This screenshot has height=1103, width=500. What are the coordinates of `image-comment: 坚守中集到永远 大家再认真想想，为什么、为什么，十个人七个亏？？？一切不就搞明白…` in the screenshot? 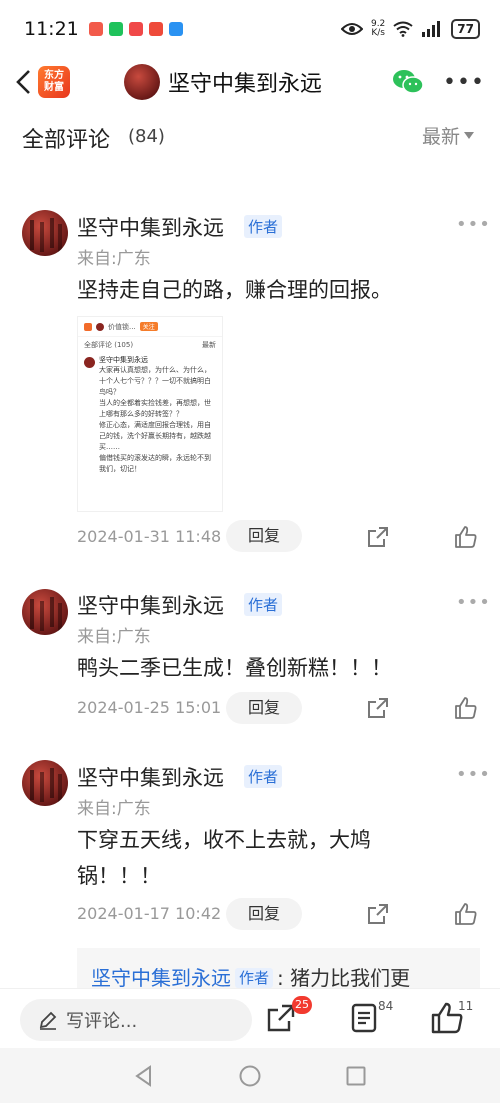 It's located at (157, 415).